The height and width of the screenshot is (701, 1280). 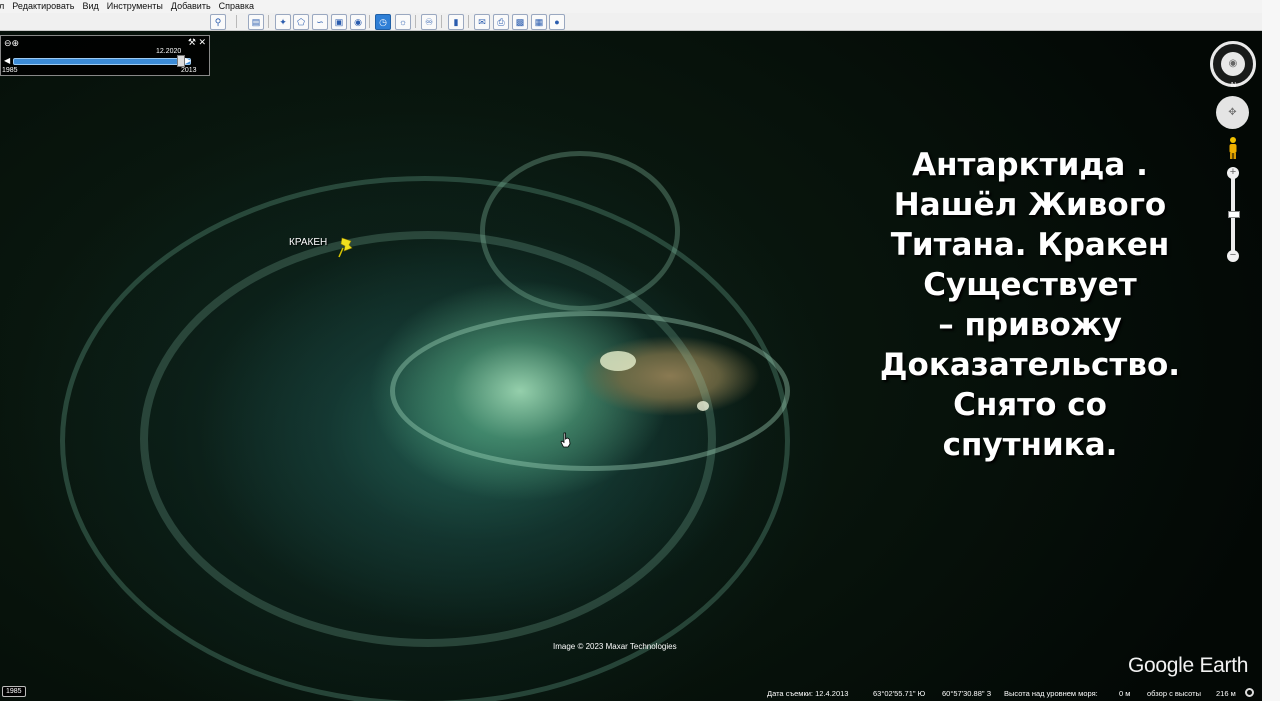 I want to click on time-slider-panel: ⊖⊕ ⚒ ✕ 12.2020 ◀ ▶ 1985 2013, so click(x=105, y=55).